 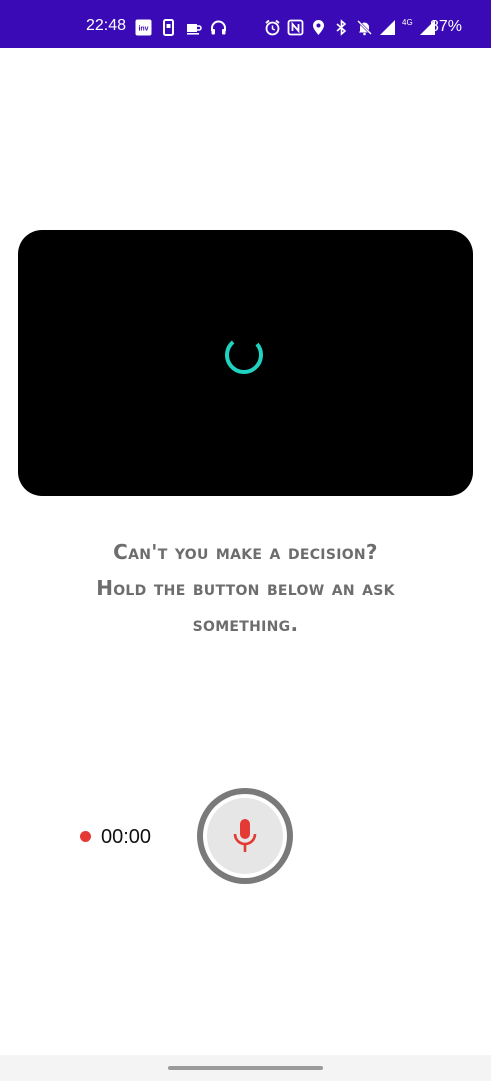 I want to click on loading-spinner-icon, so click(x=244, y=355).